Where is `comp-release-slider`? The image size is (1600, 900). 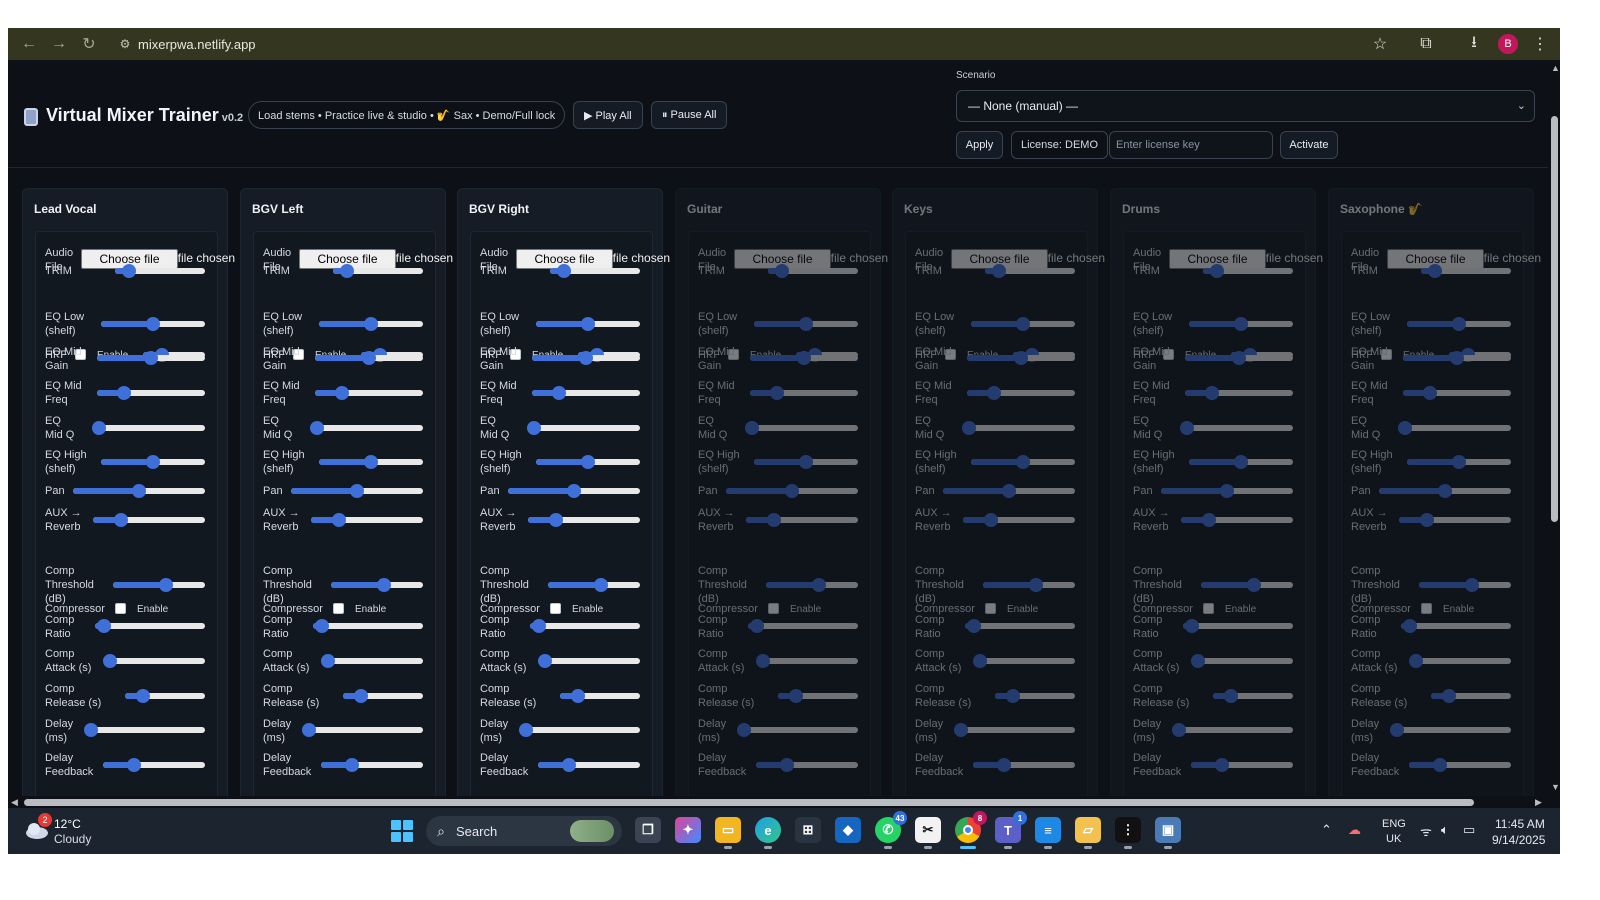
comp-release-slider is located at coordinates (1253, 696).